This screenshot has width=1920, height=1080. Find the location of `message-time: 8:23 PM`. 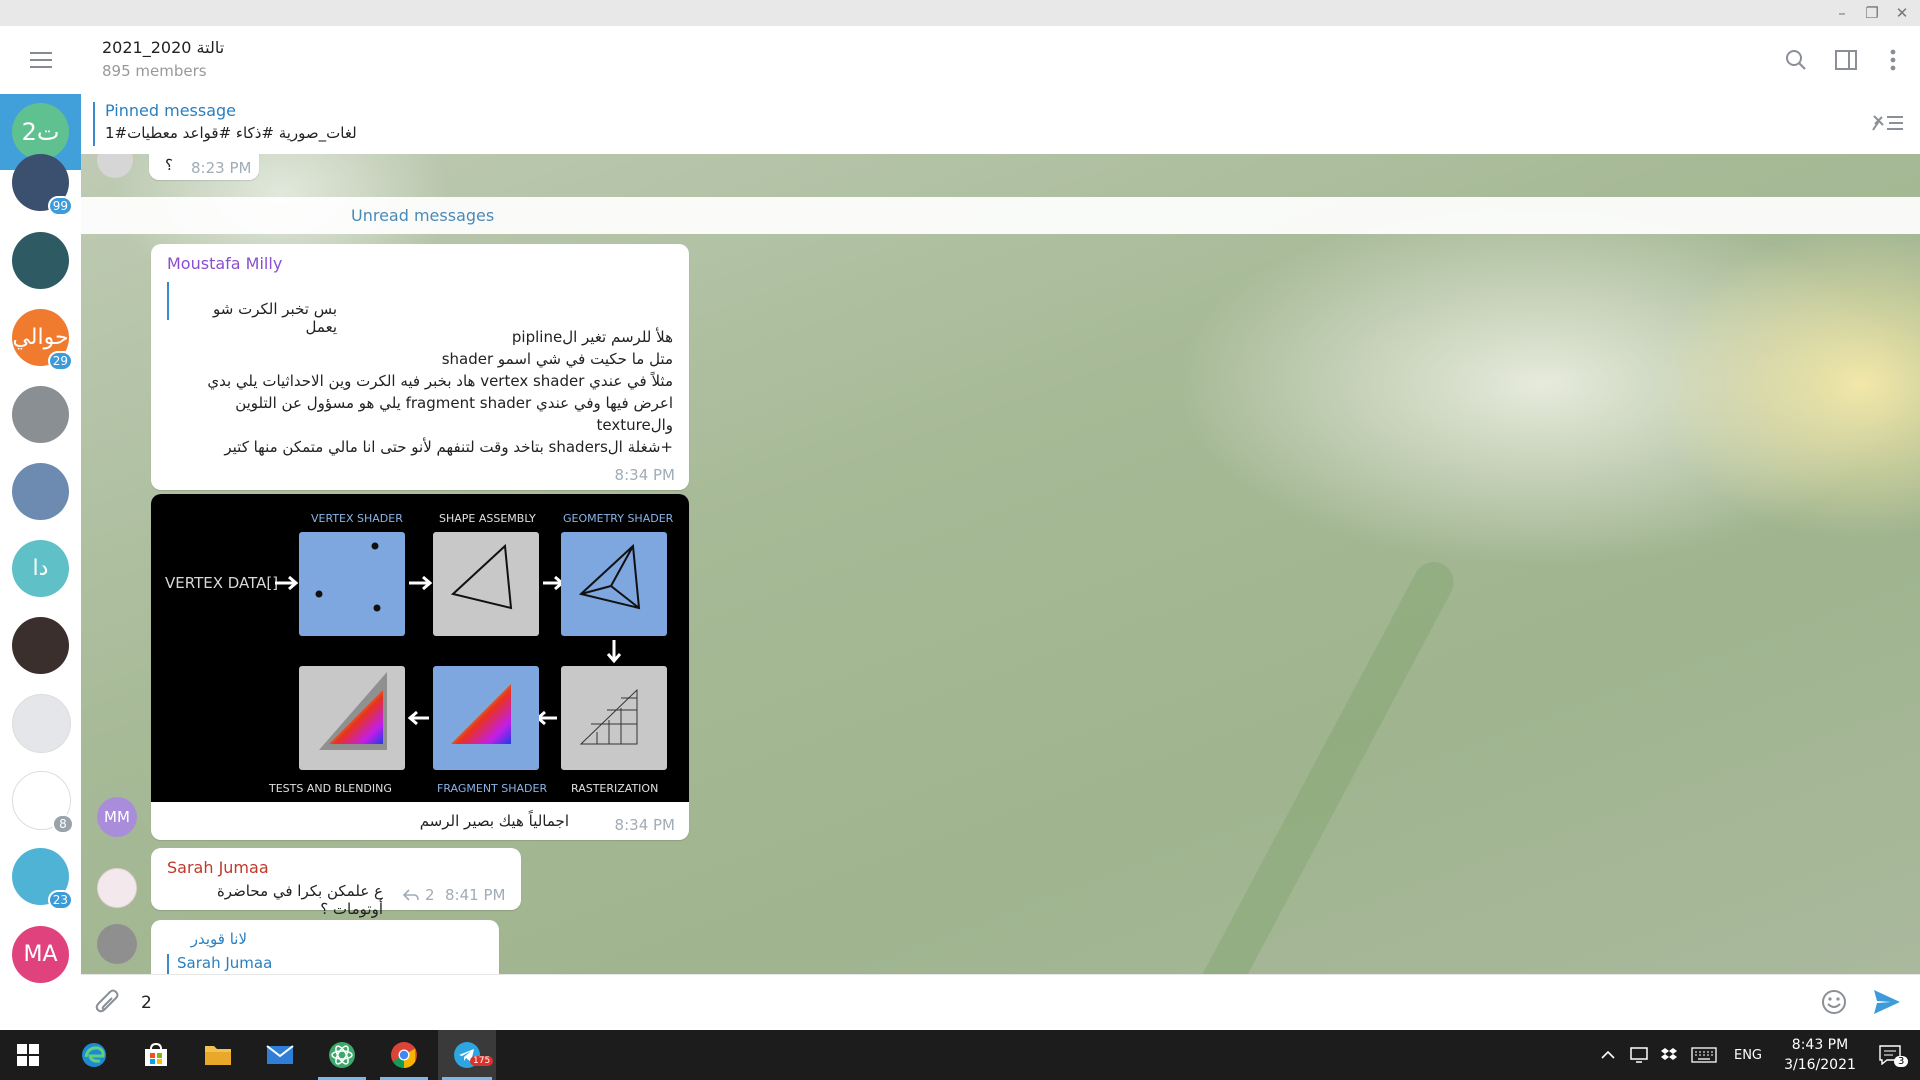

message-time: 8:23 PM is located at coordinates (221, 168).